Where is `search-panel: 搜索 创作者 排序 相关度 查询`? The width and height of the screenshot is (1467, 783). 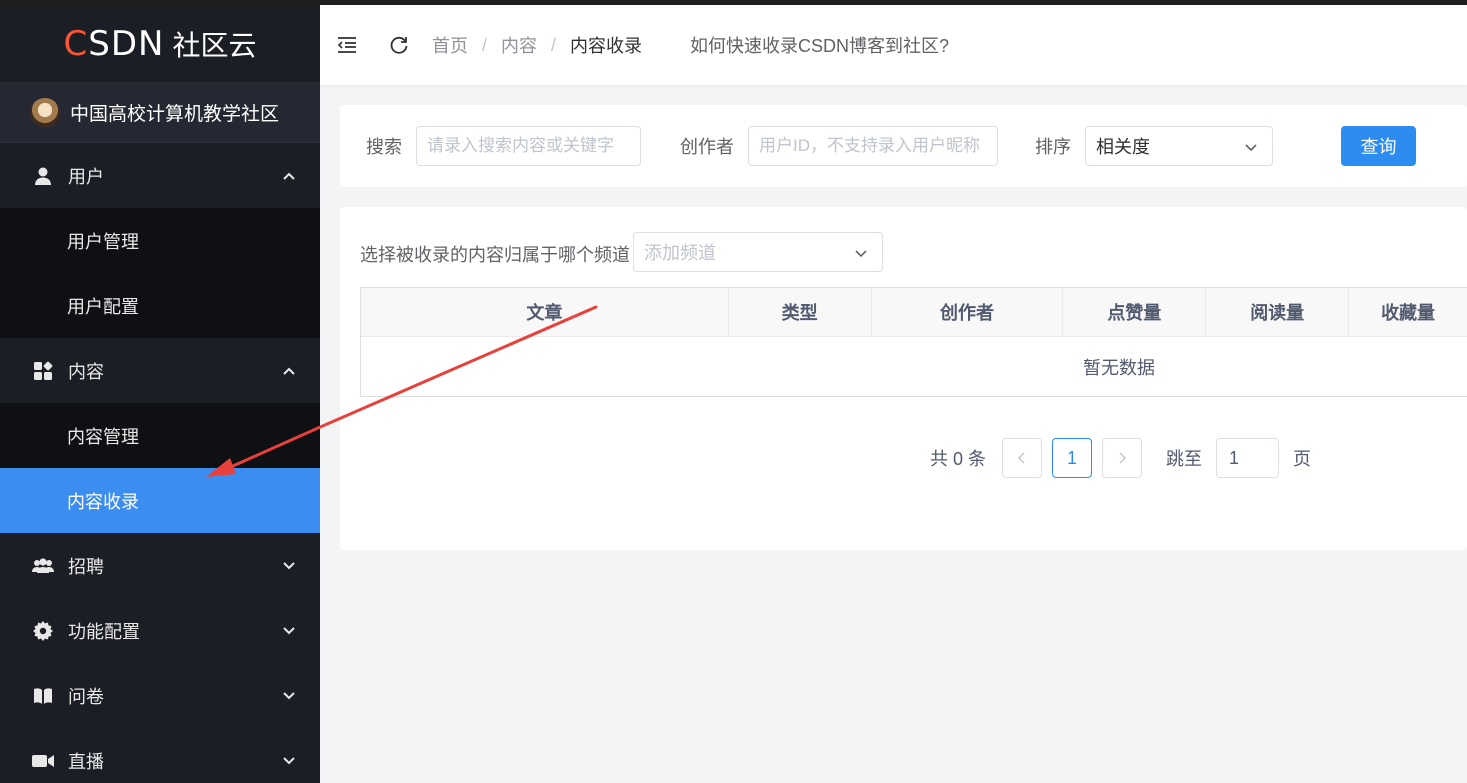 search-panel: 搜索 创作者 排序 相关度 查询 is located at coordinates (903, 146).